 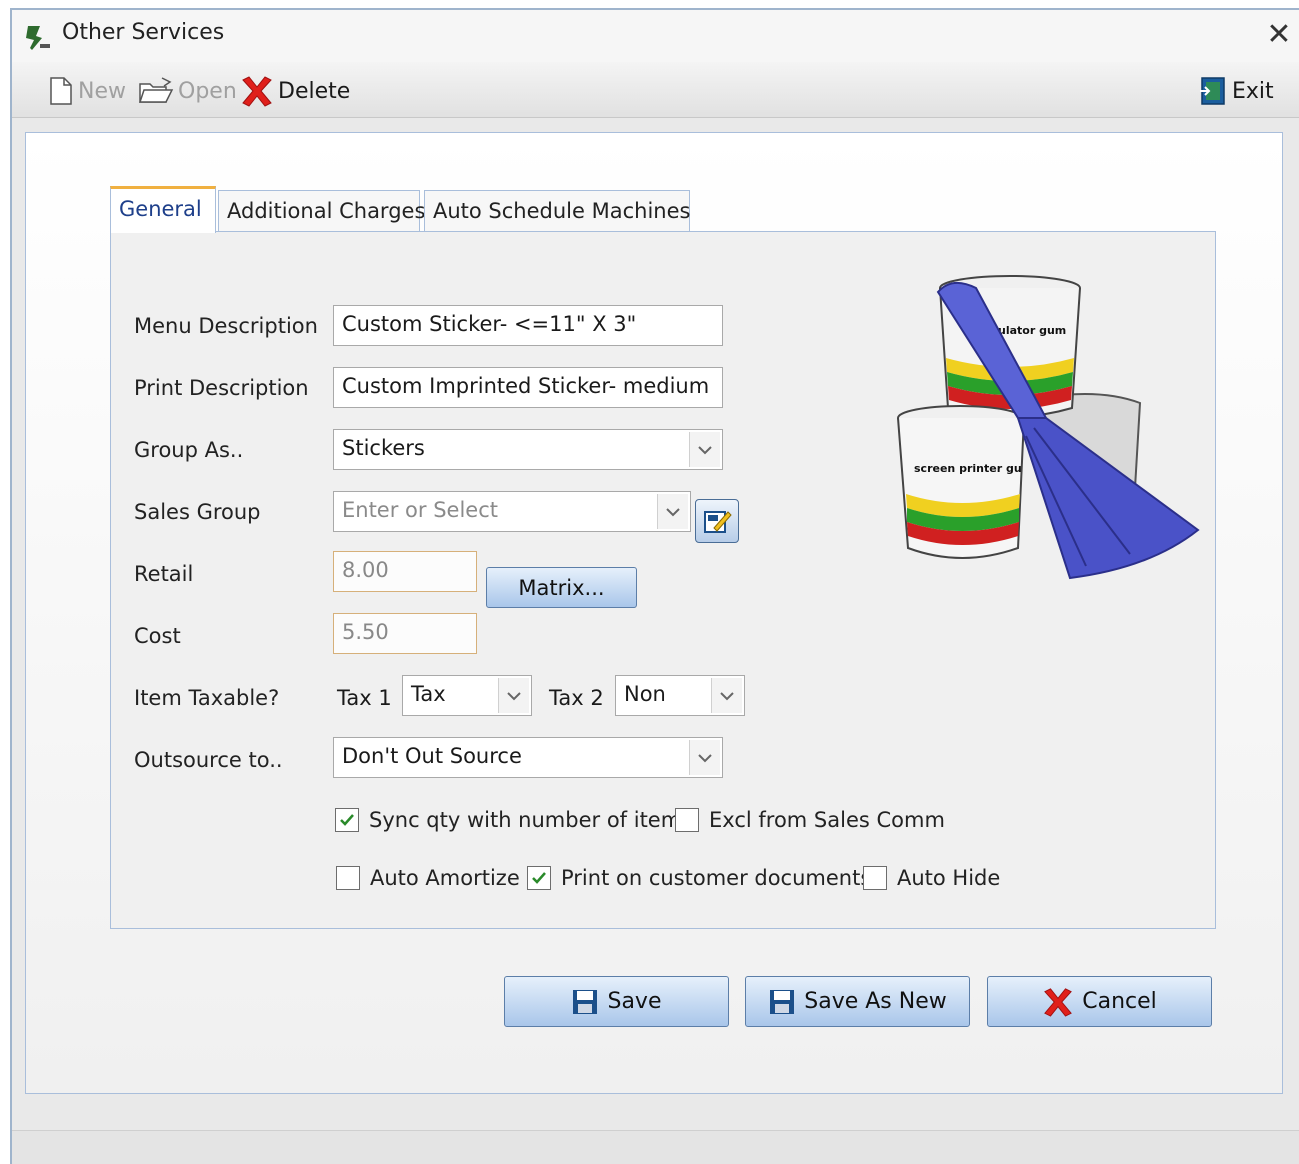 I want to click on exit-door-icon, so click(x=1212, y=91).